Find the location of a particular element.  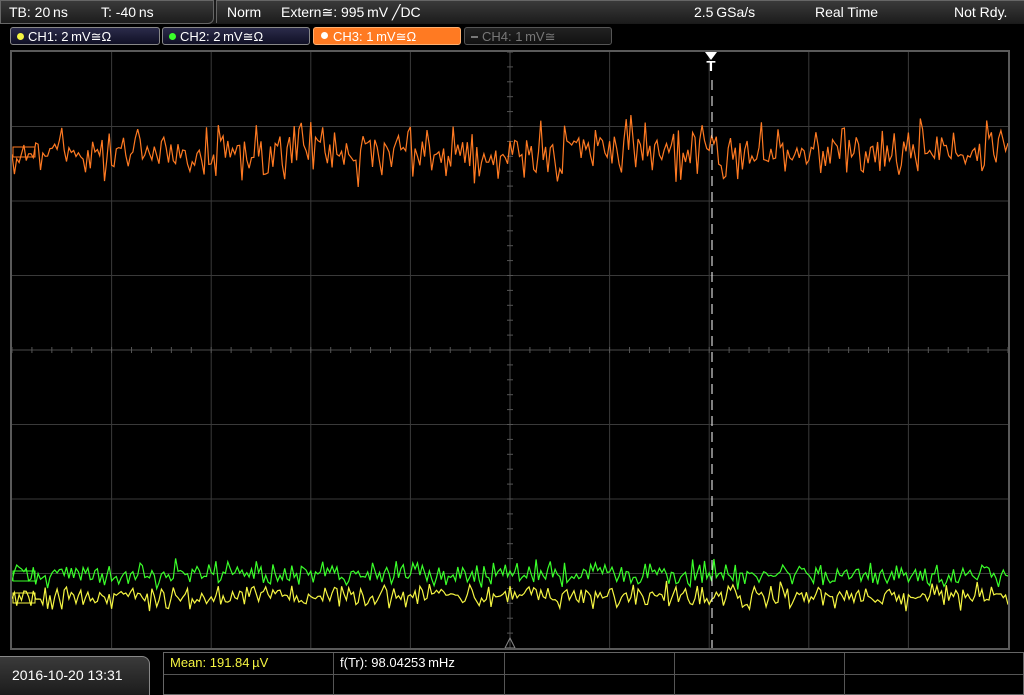

timebase-panel: TB: 20 ns T: -40 ns is located at coordinates (107, 12).